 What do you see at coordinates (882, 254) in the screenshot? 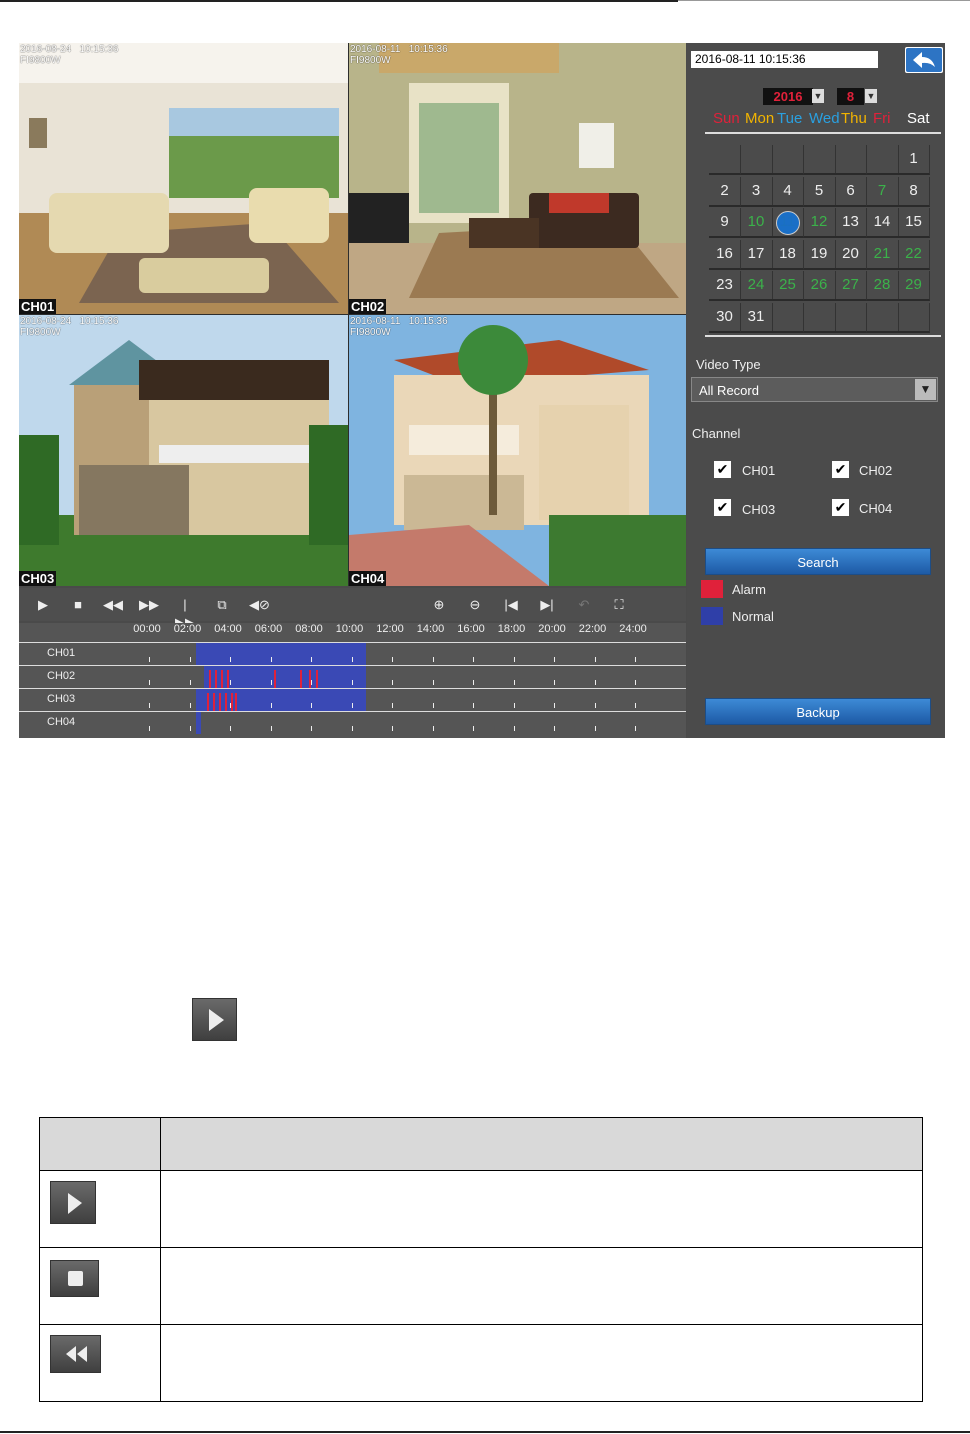
I see `calendar-day: 21` at bounding box center [882, 254].